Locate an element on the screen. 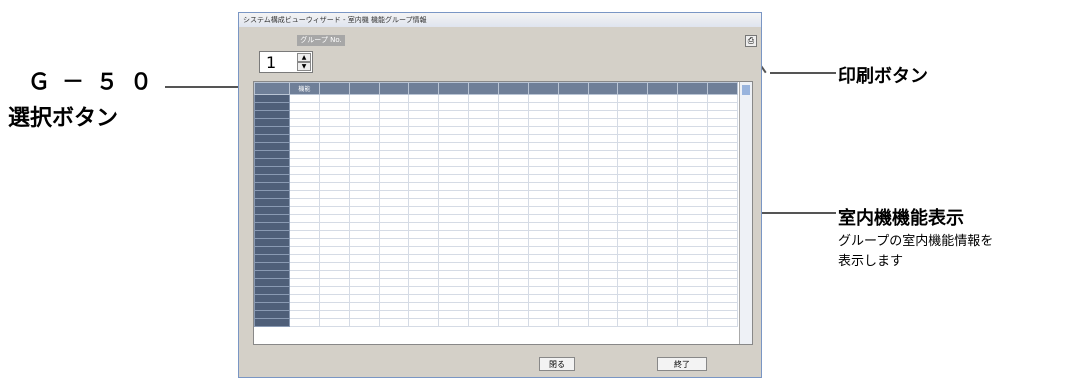 The image size is (1075, 378). spin-down-icon: ▼ is located at coordinates (304, 66).